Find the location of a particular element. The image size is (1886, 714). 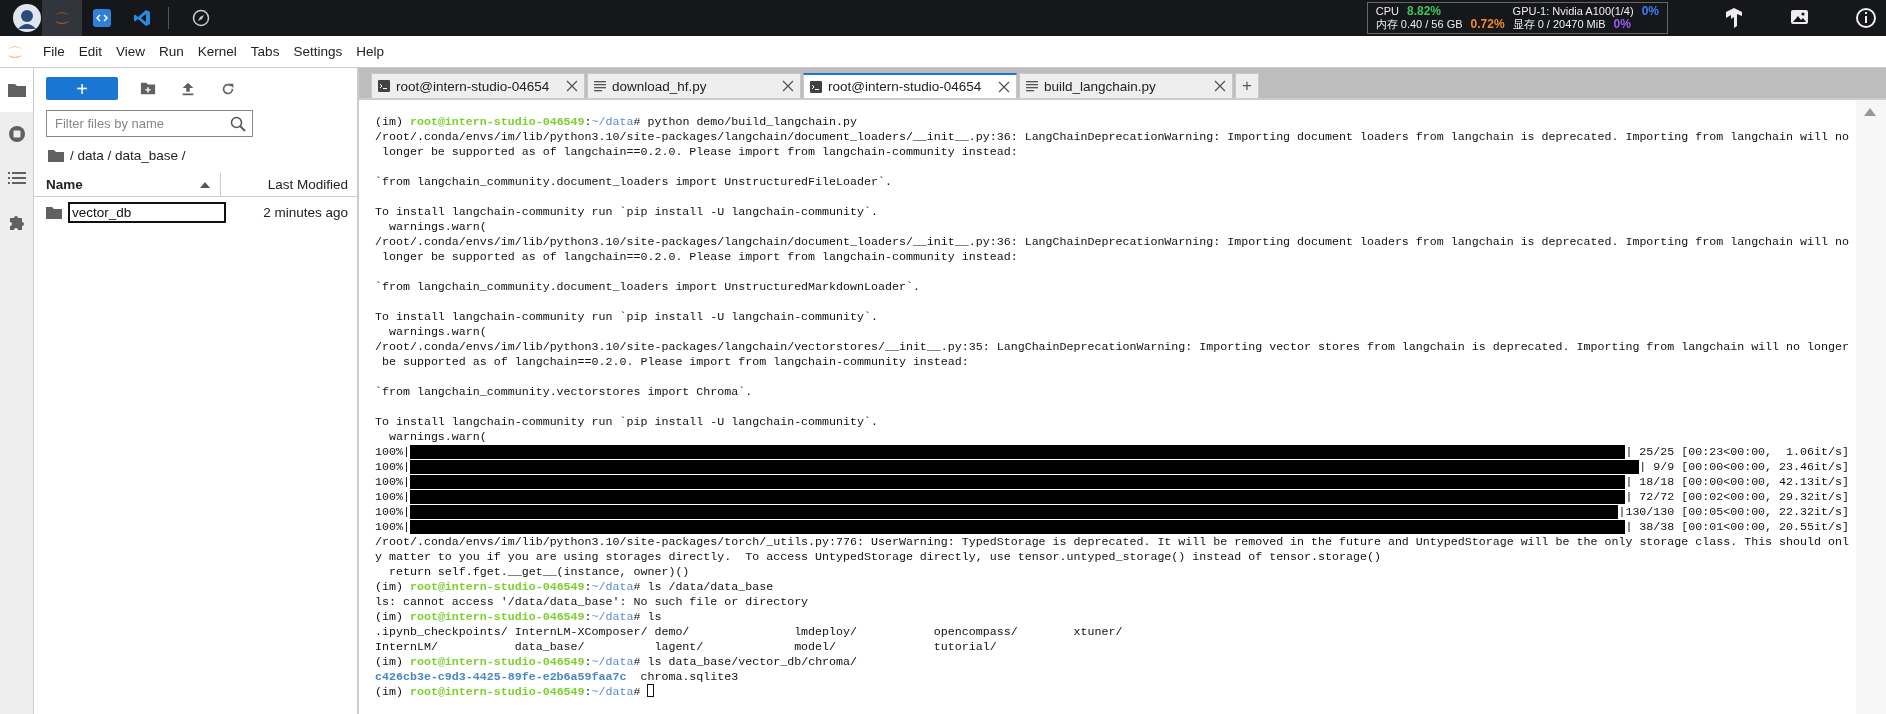

compass-icon is located at coordinates (201, 18).